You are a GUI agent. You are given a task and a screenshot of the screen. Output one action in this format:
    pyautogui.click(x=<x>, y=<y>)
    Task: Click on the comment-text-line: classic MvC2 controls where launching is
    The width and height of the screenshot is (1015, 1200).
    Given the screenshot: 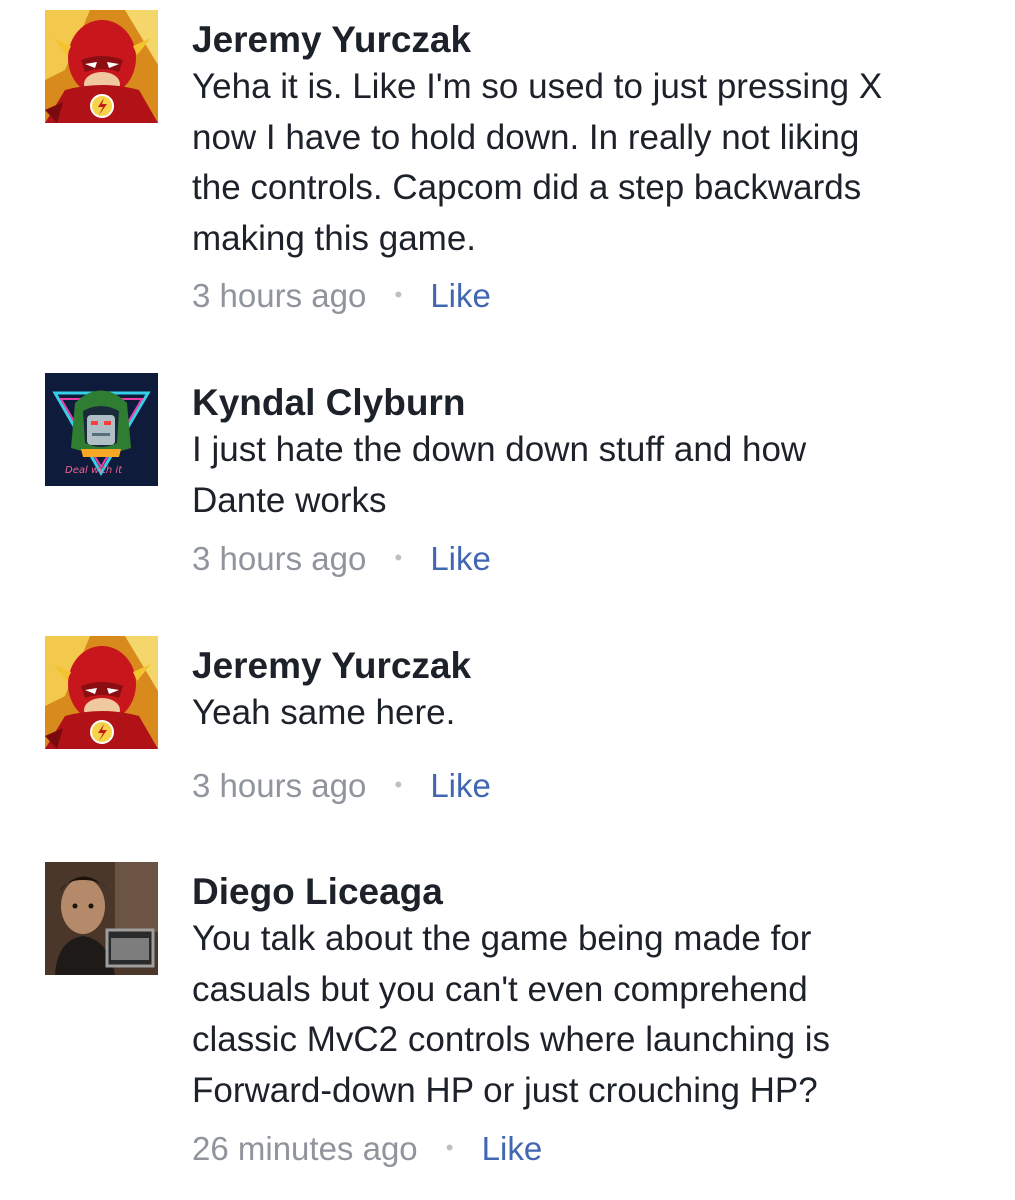 What is the action you would take?
    pyautogui.click(x=511, y=1039)
    